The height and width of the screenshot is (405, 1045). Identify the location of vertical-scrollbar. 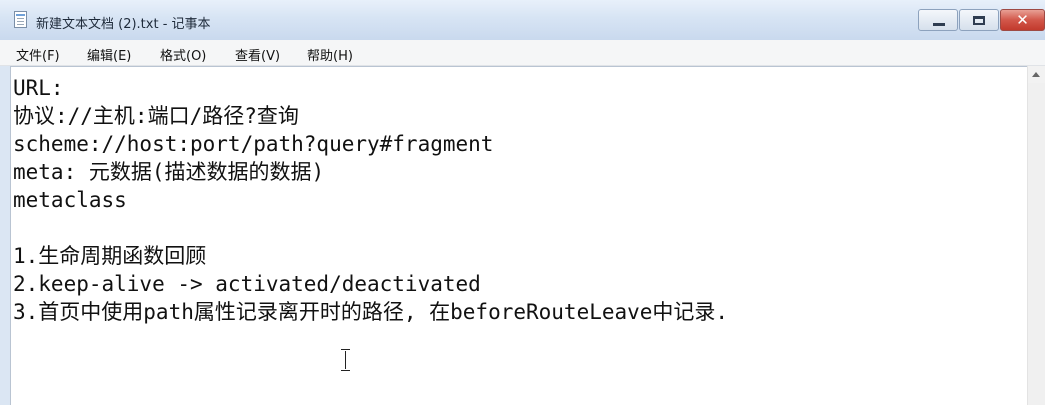
(1036, 235).